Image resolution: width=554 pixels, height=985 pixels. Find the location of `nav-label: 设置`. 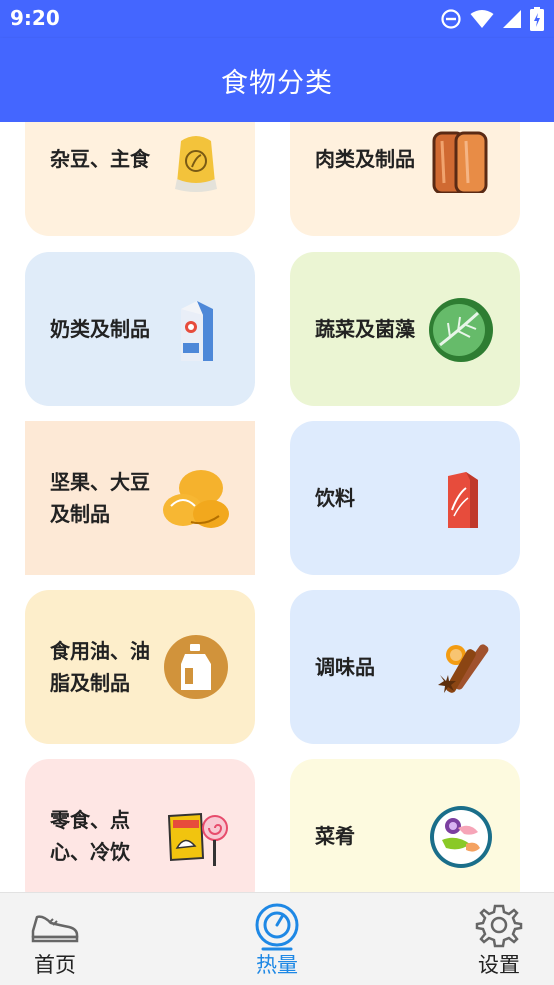

nav-label: 设置 is located at coordinates (499, 965).